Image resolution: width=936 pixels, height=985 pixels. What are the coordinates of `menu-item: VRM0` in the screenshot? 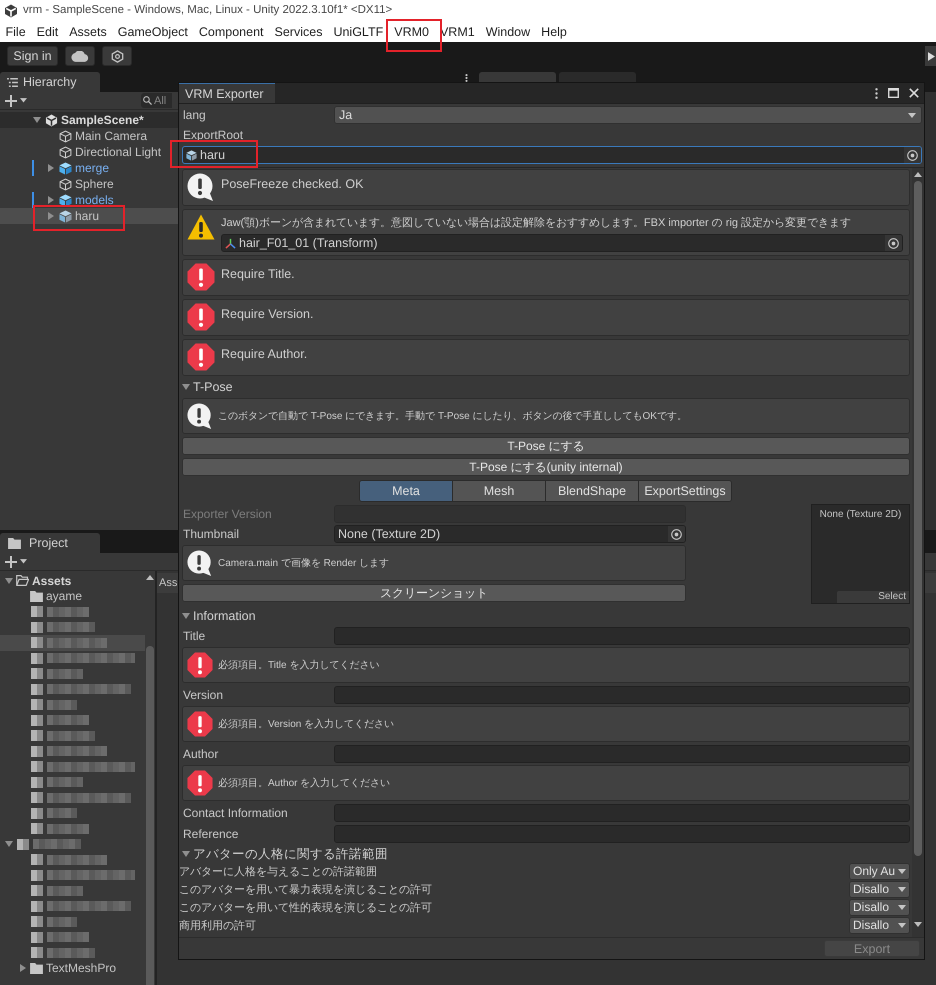 It's located at (411, 32).